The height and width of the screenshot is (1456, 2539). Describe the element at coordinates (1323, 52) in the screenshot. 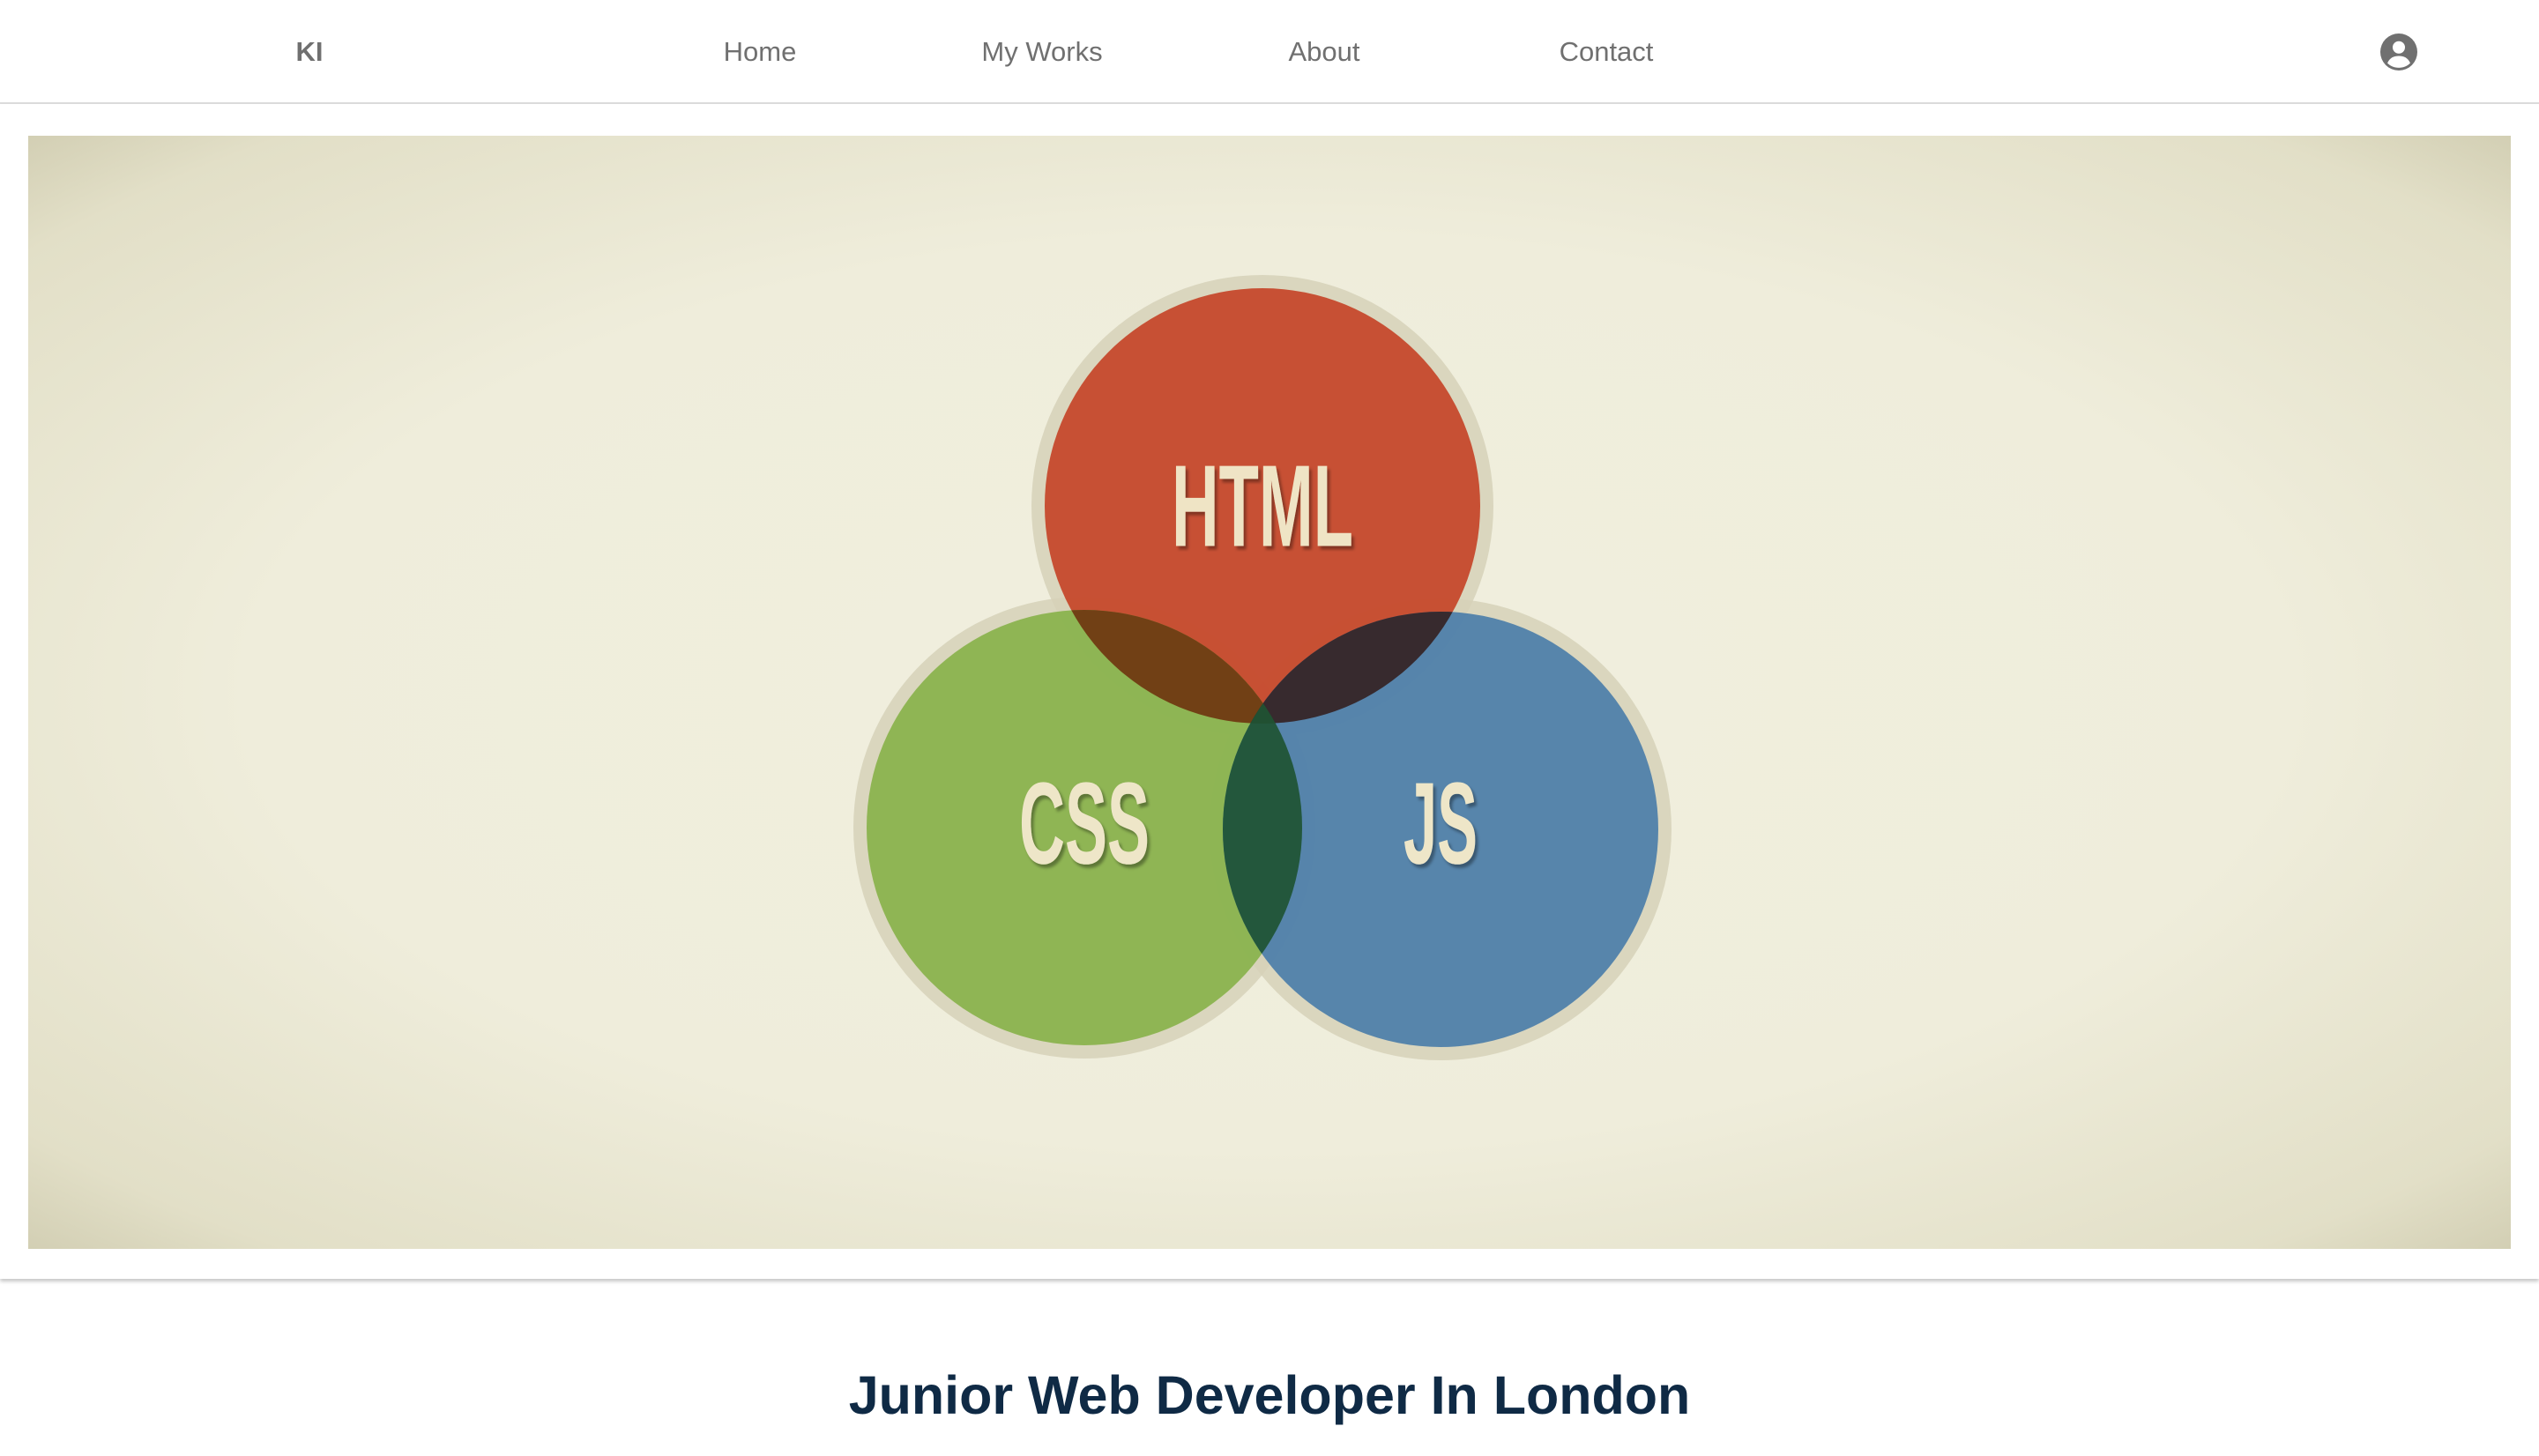

I see `nav-link-about: About` at that location.